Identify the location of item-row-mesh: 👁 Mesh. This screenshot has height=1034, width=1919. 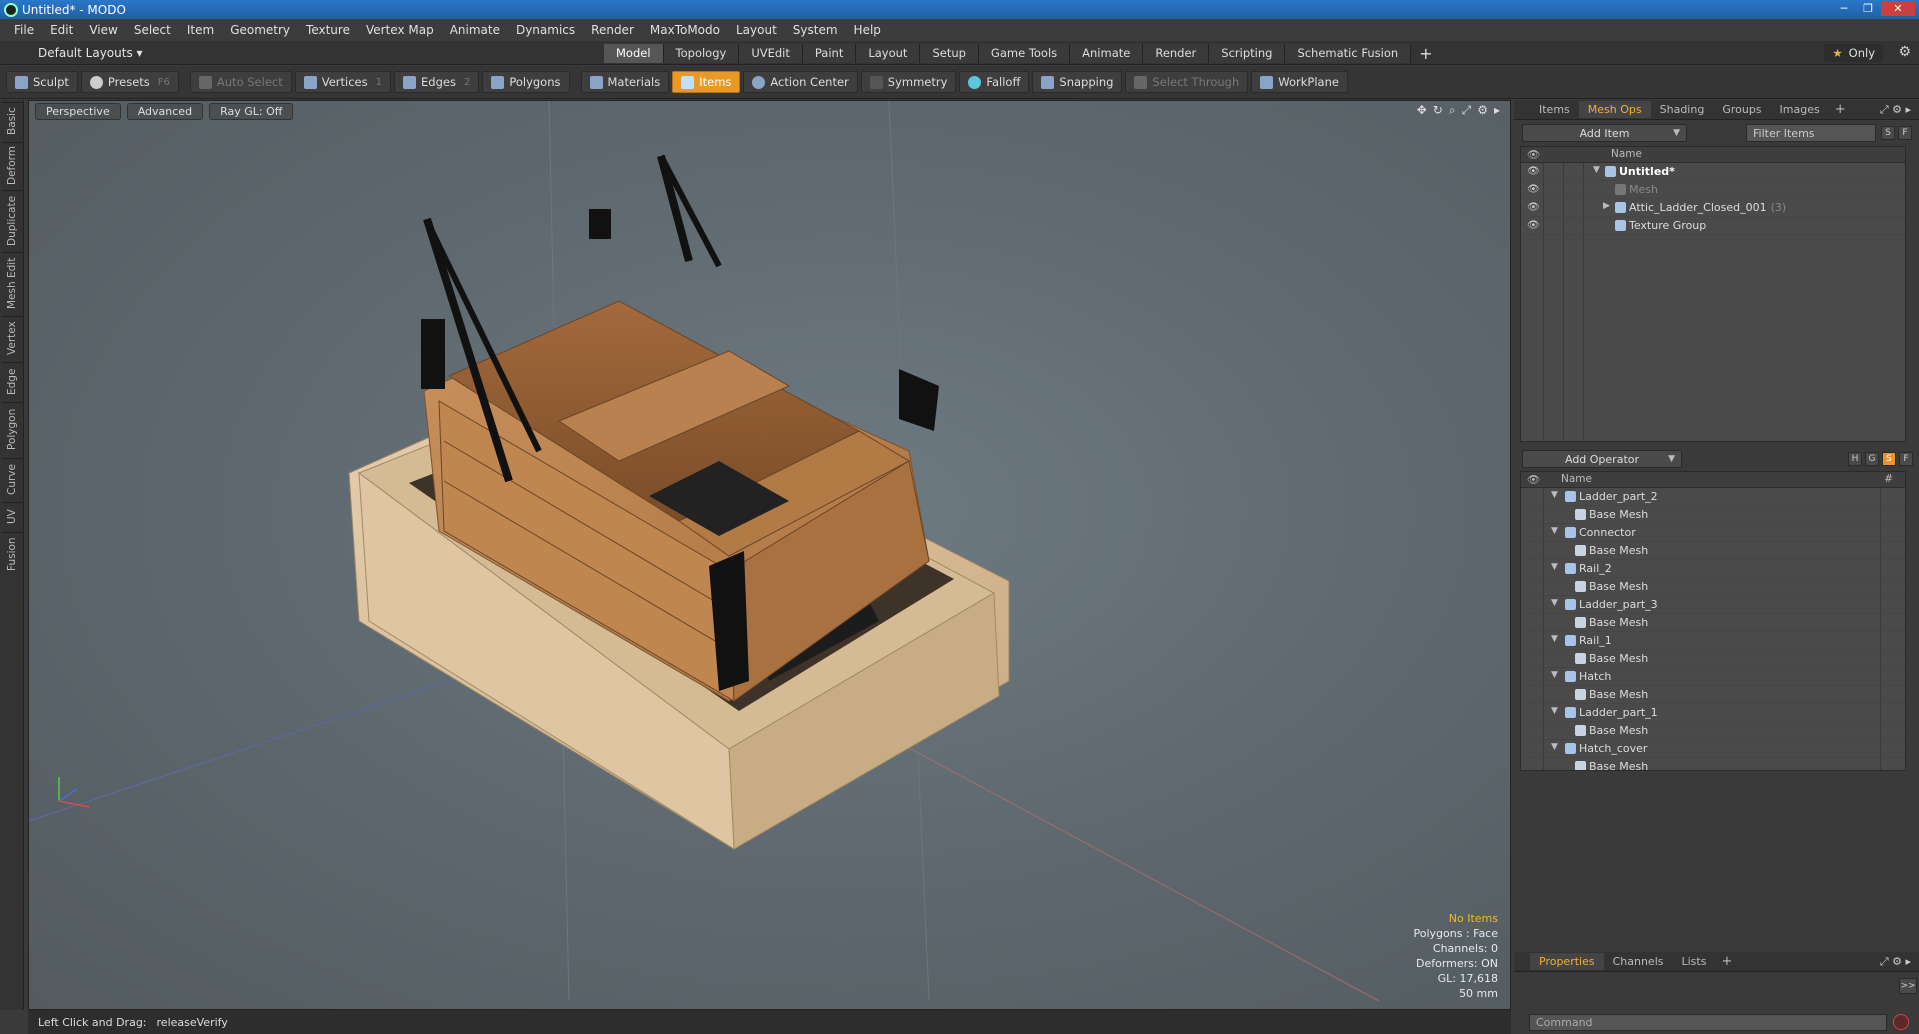
(1713, 190).